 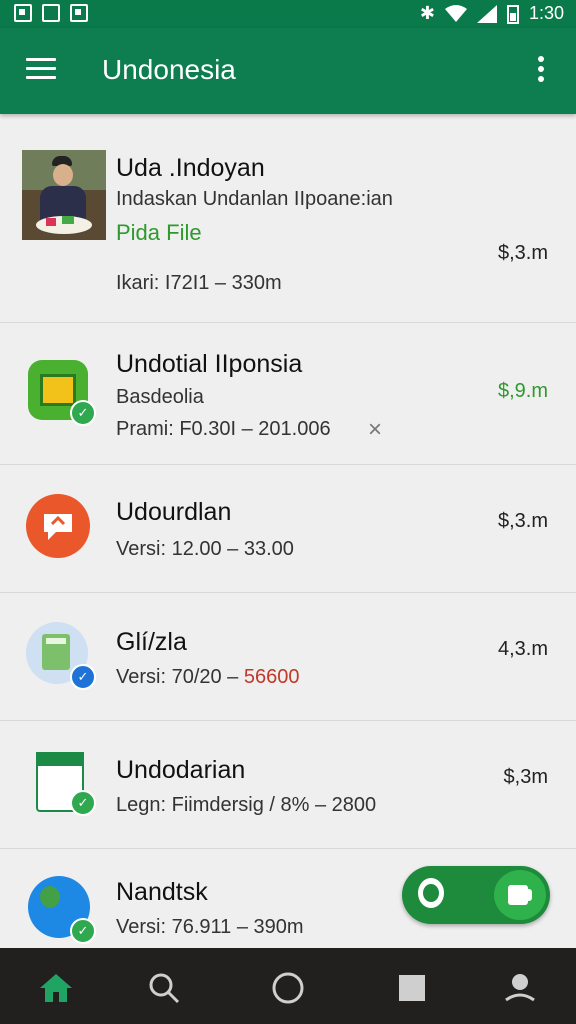 What do you see at coordinates (254, 199) in the screenshot?
I see `item-subtitle: Indaskan Undanlan IIpoane:ian` at bounding box center [254, 199].